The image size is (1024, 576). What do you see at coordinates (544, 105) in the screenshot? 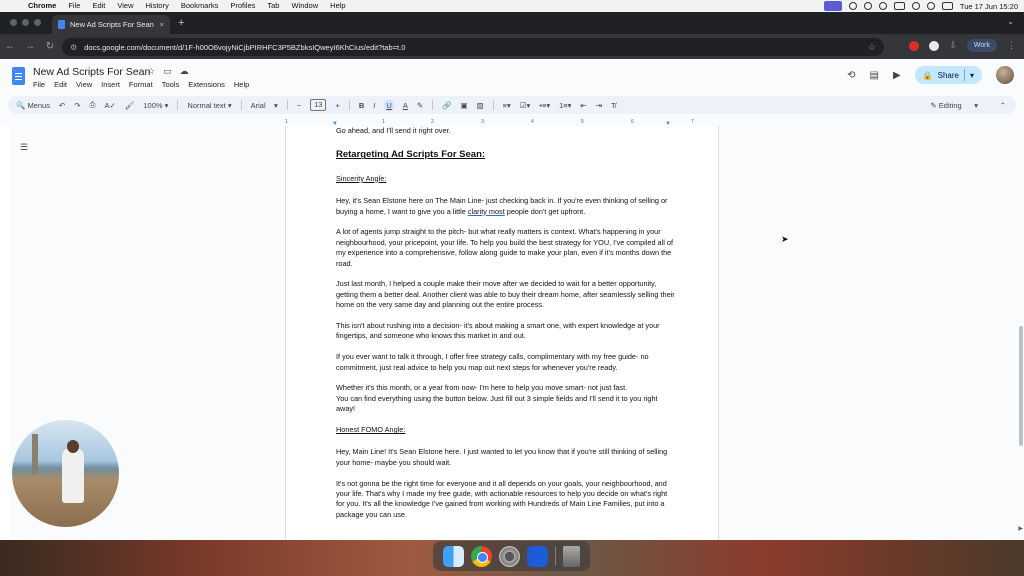
I see `bulleted-list-icon: •≡▾` at bounding box center [544, 105].